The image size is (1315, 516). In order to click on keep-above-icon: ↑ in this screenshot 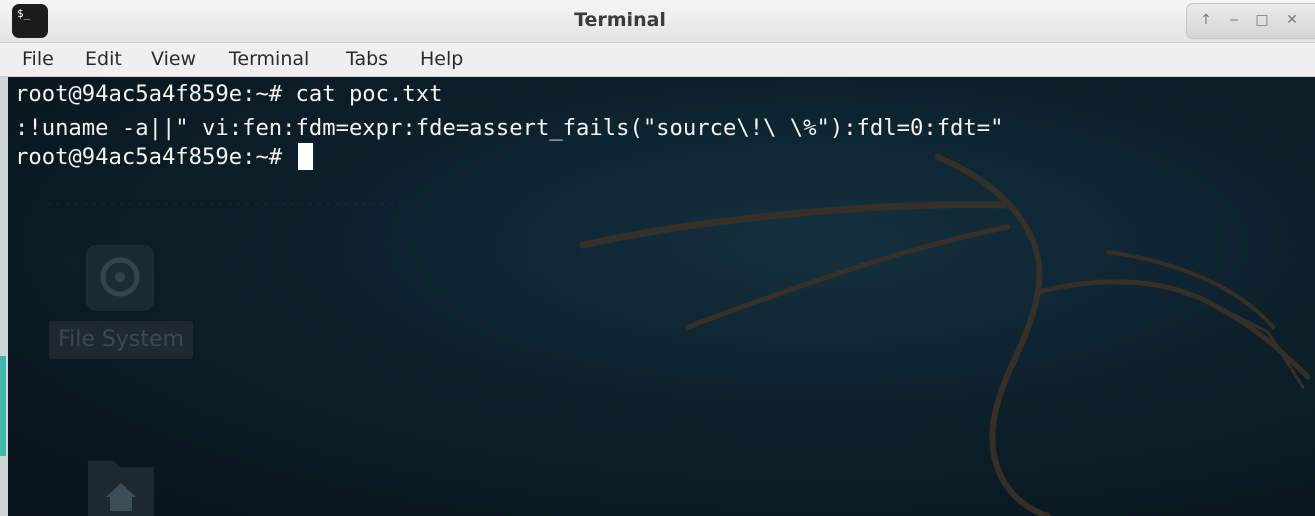, I will do `click(1206, 20)`.